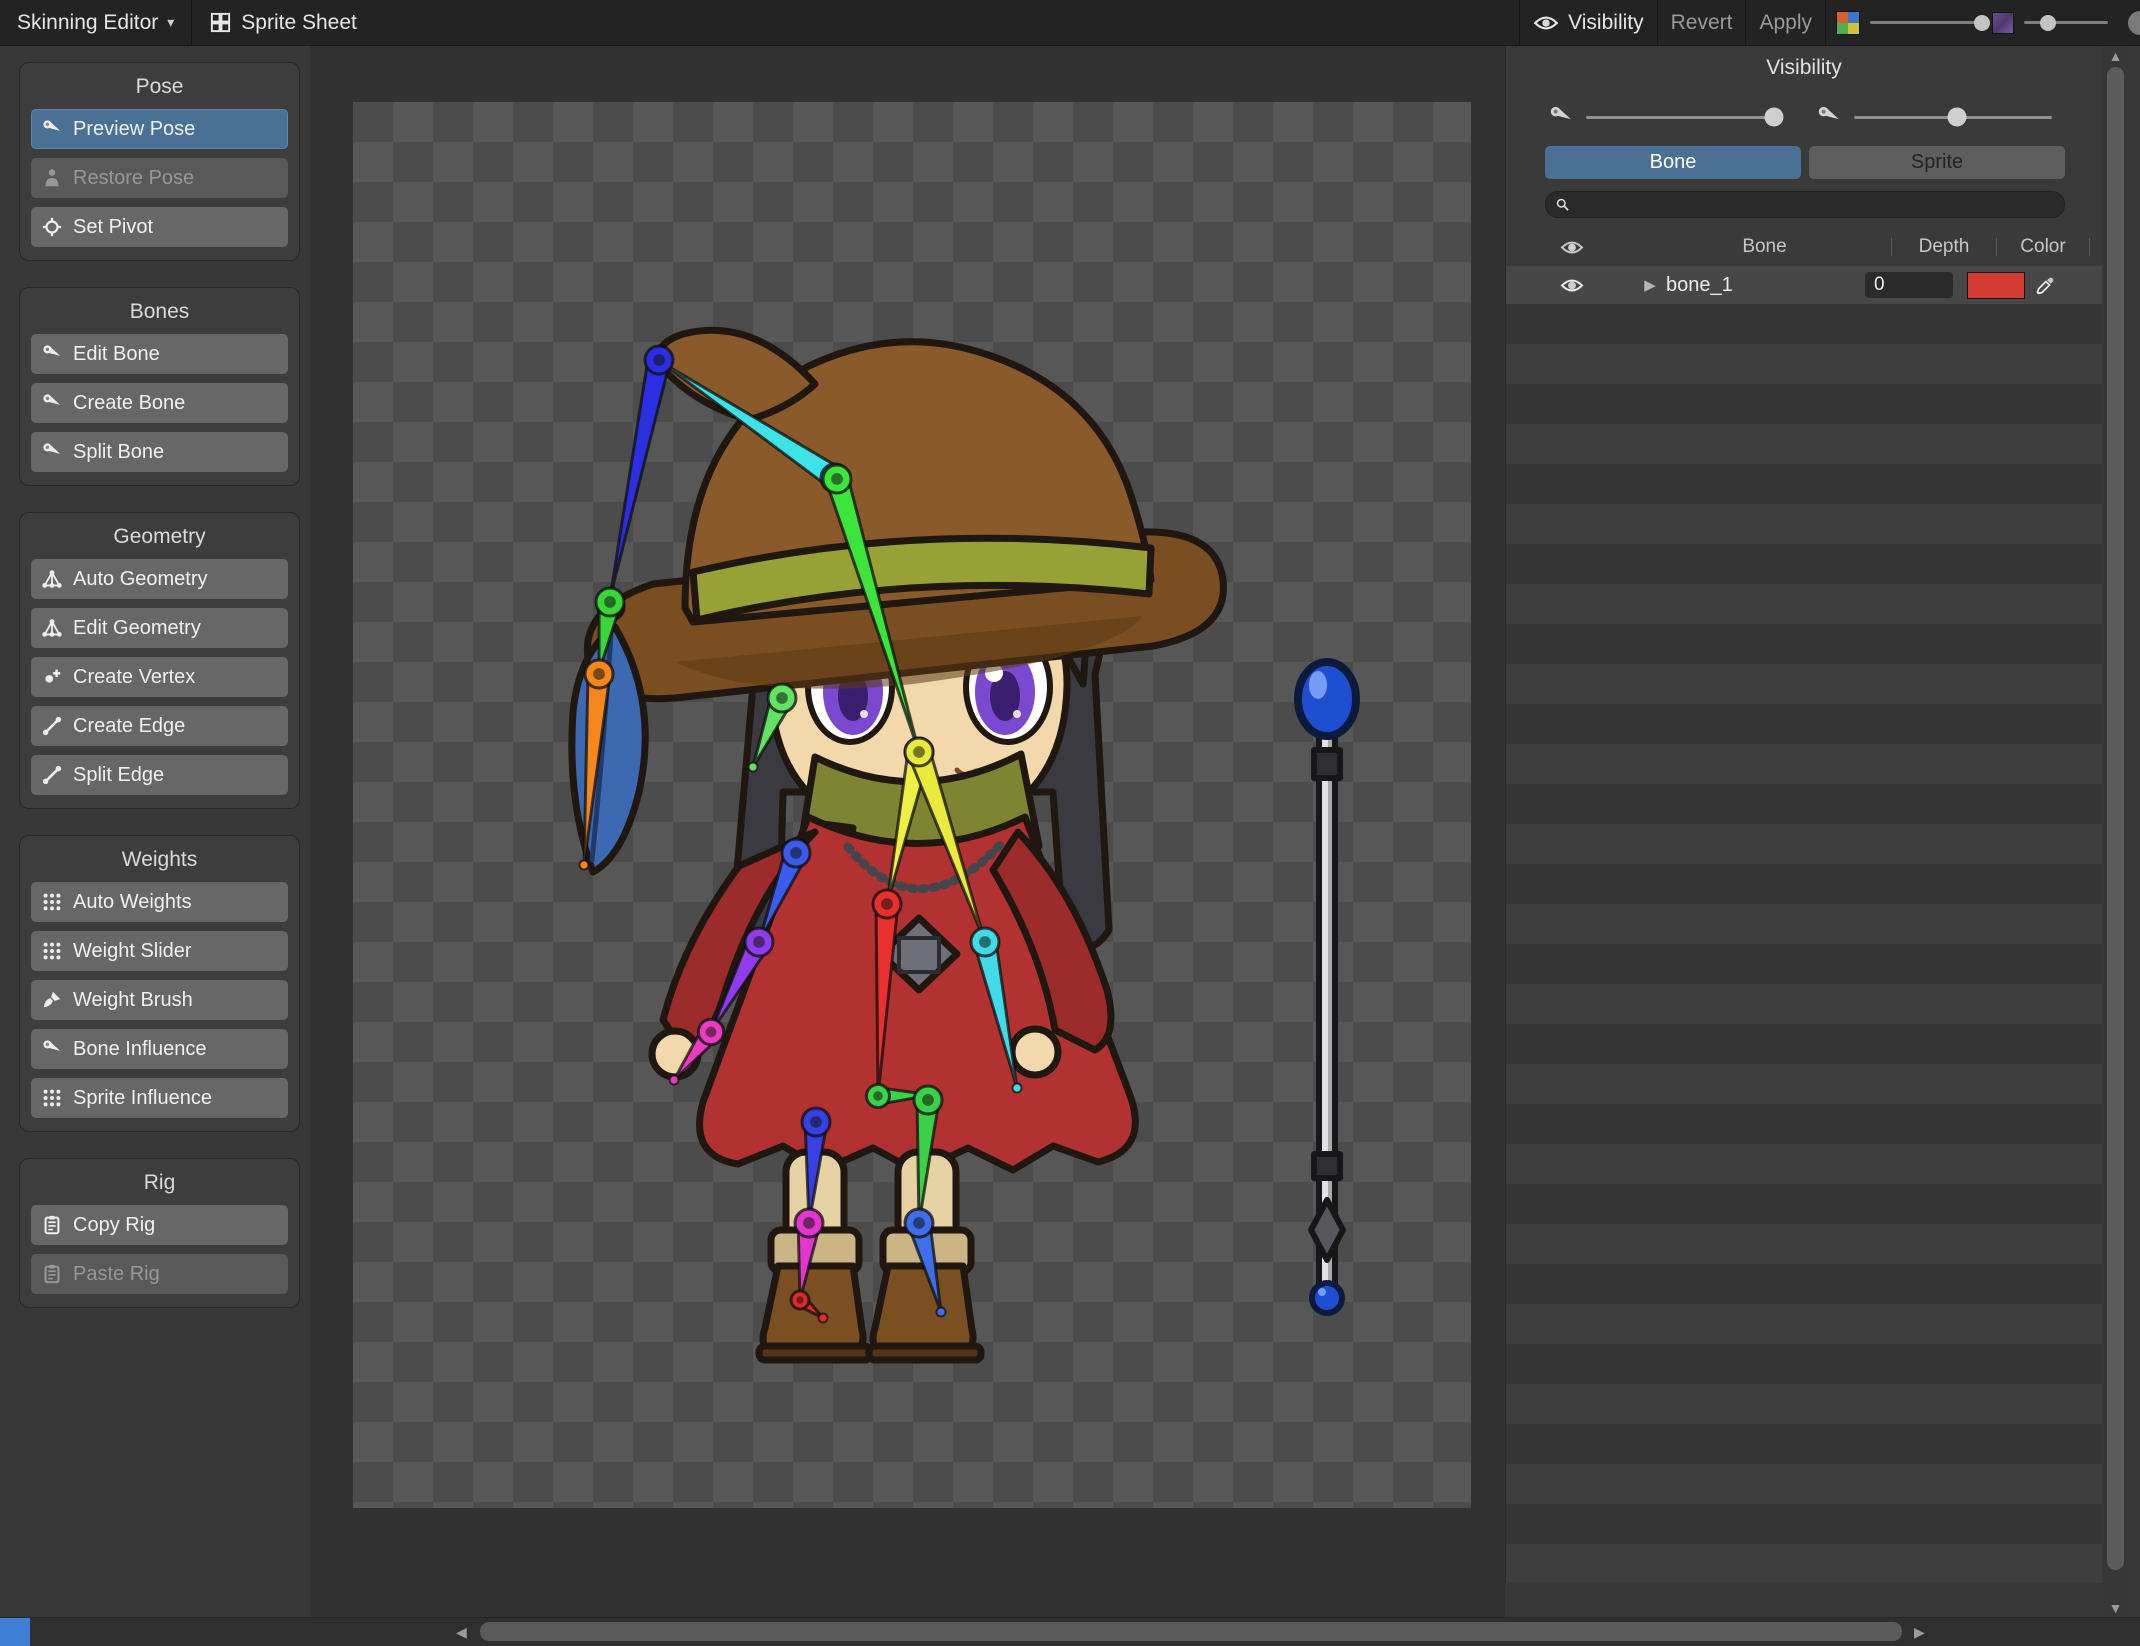  What do you see at coordinates (2066, 22) in the screenshot?
I see `texture-opacity-slider` at bounding box center [2066, 22].